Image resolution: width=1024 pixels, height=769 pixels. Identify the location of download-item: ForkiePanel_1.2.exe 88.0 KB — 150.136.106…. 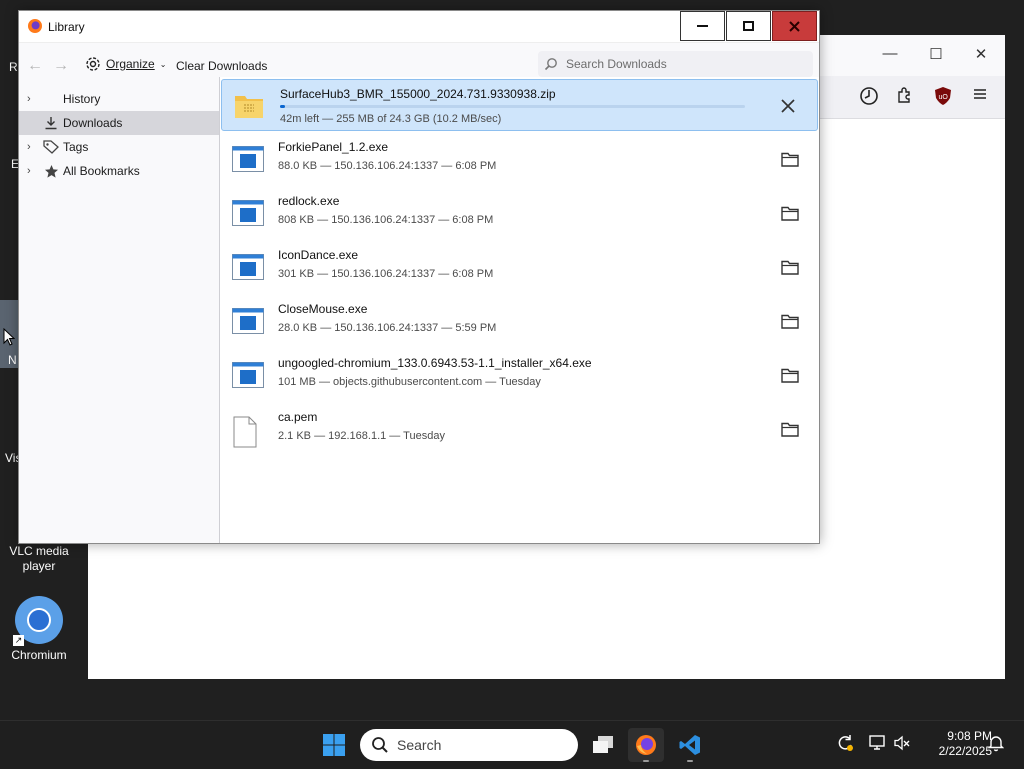
(519, 160).